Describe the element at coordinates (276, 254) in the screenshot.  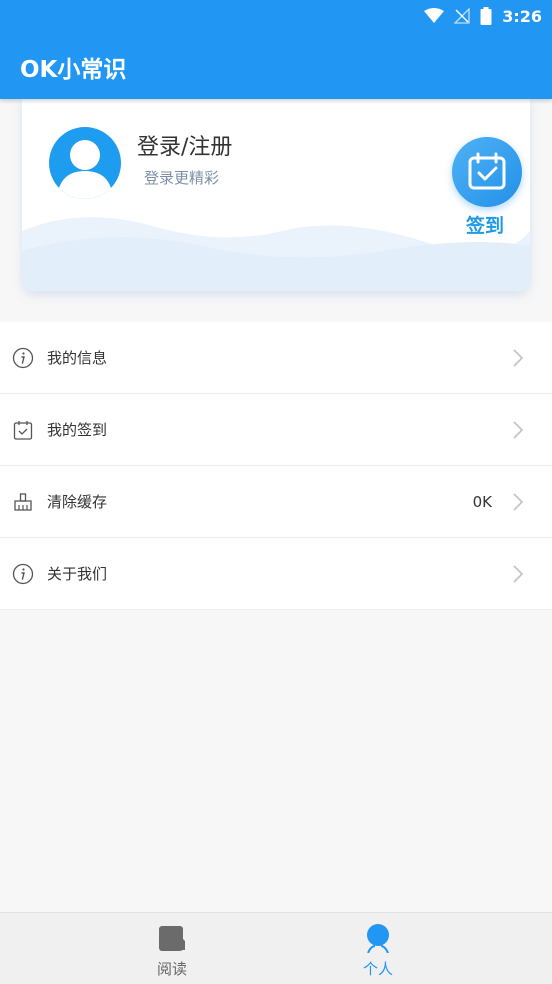
I see `card-wave-decoration` at that location.